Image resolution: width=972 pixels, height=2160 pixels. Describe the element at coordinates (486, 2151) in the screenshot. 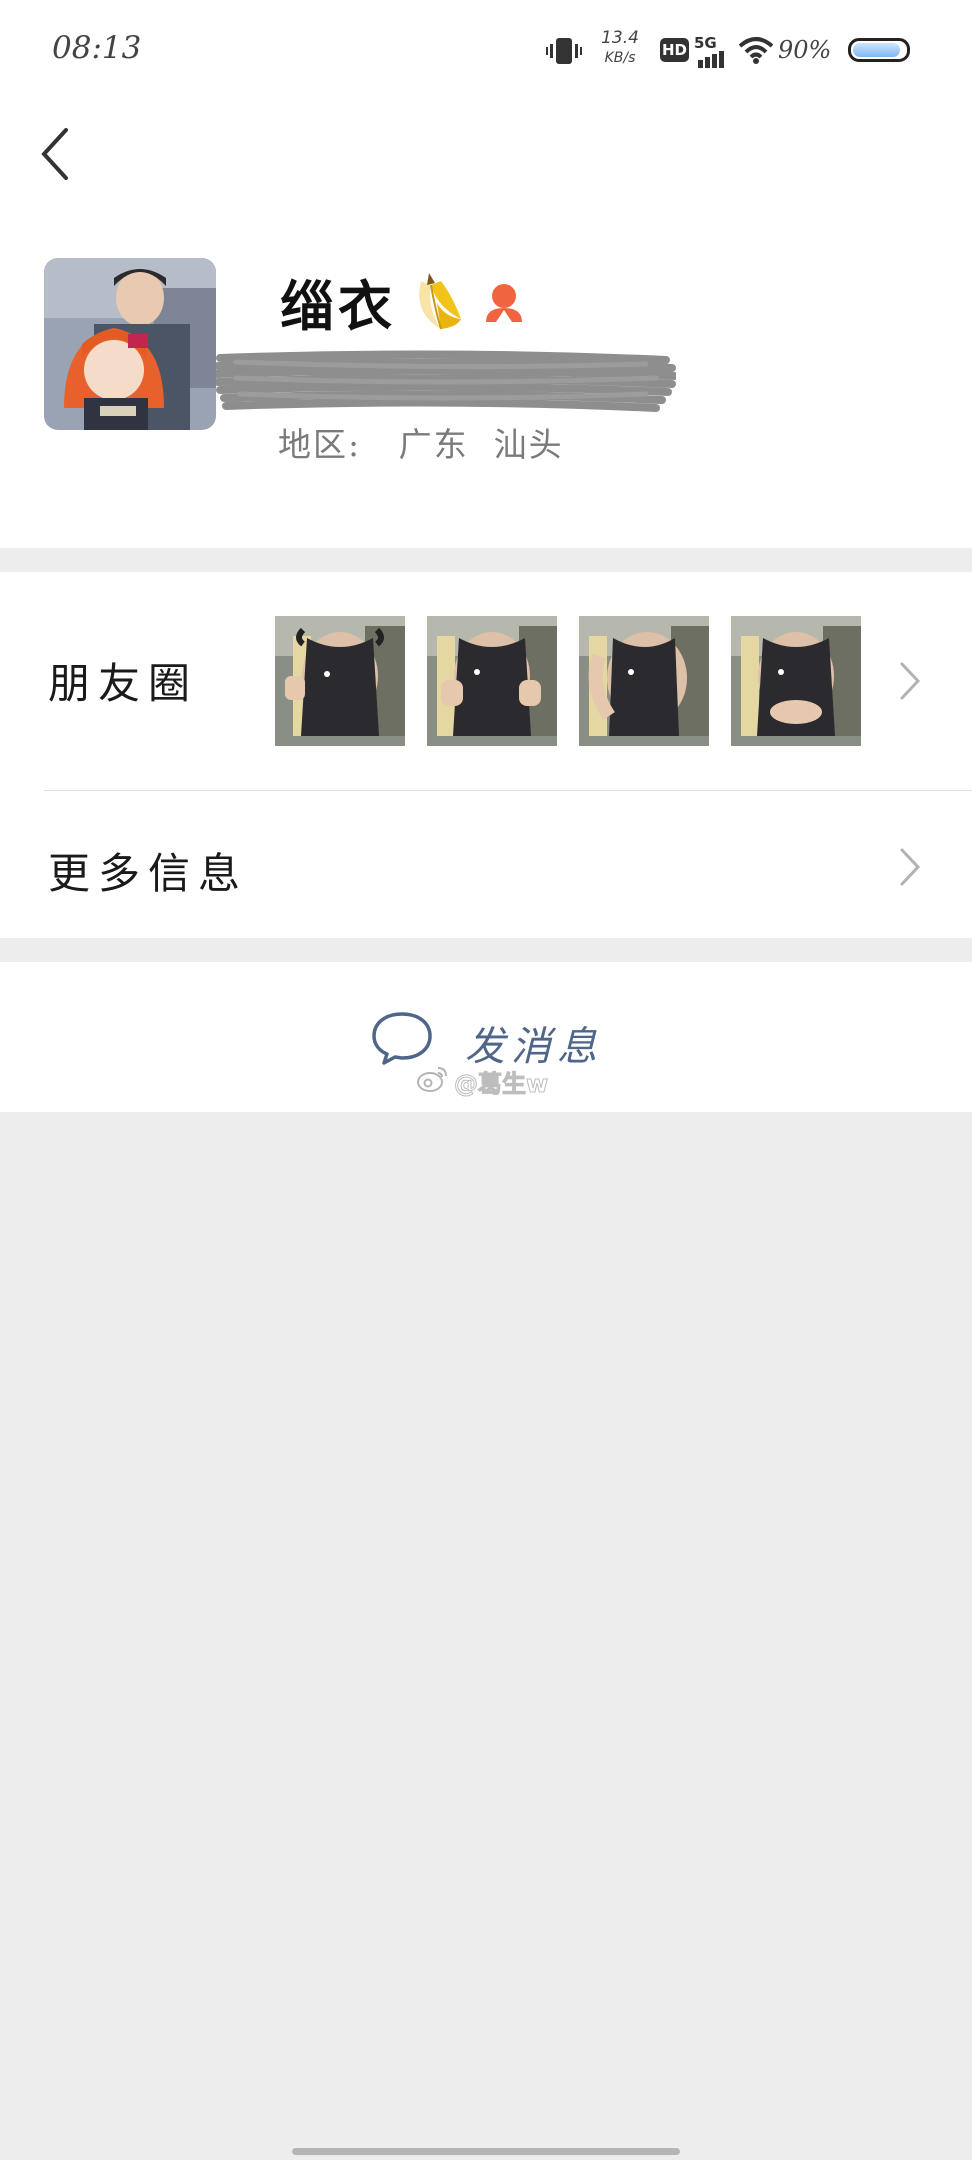

I see `home-indicator` at that location.